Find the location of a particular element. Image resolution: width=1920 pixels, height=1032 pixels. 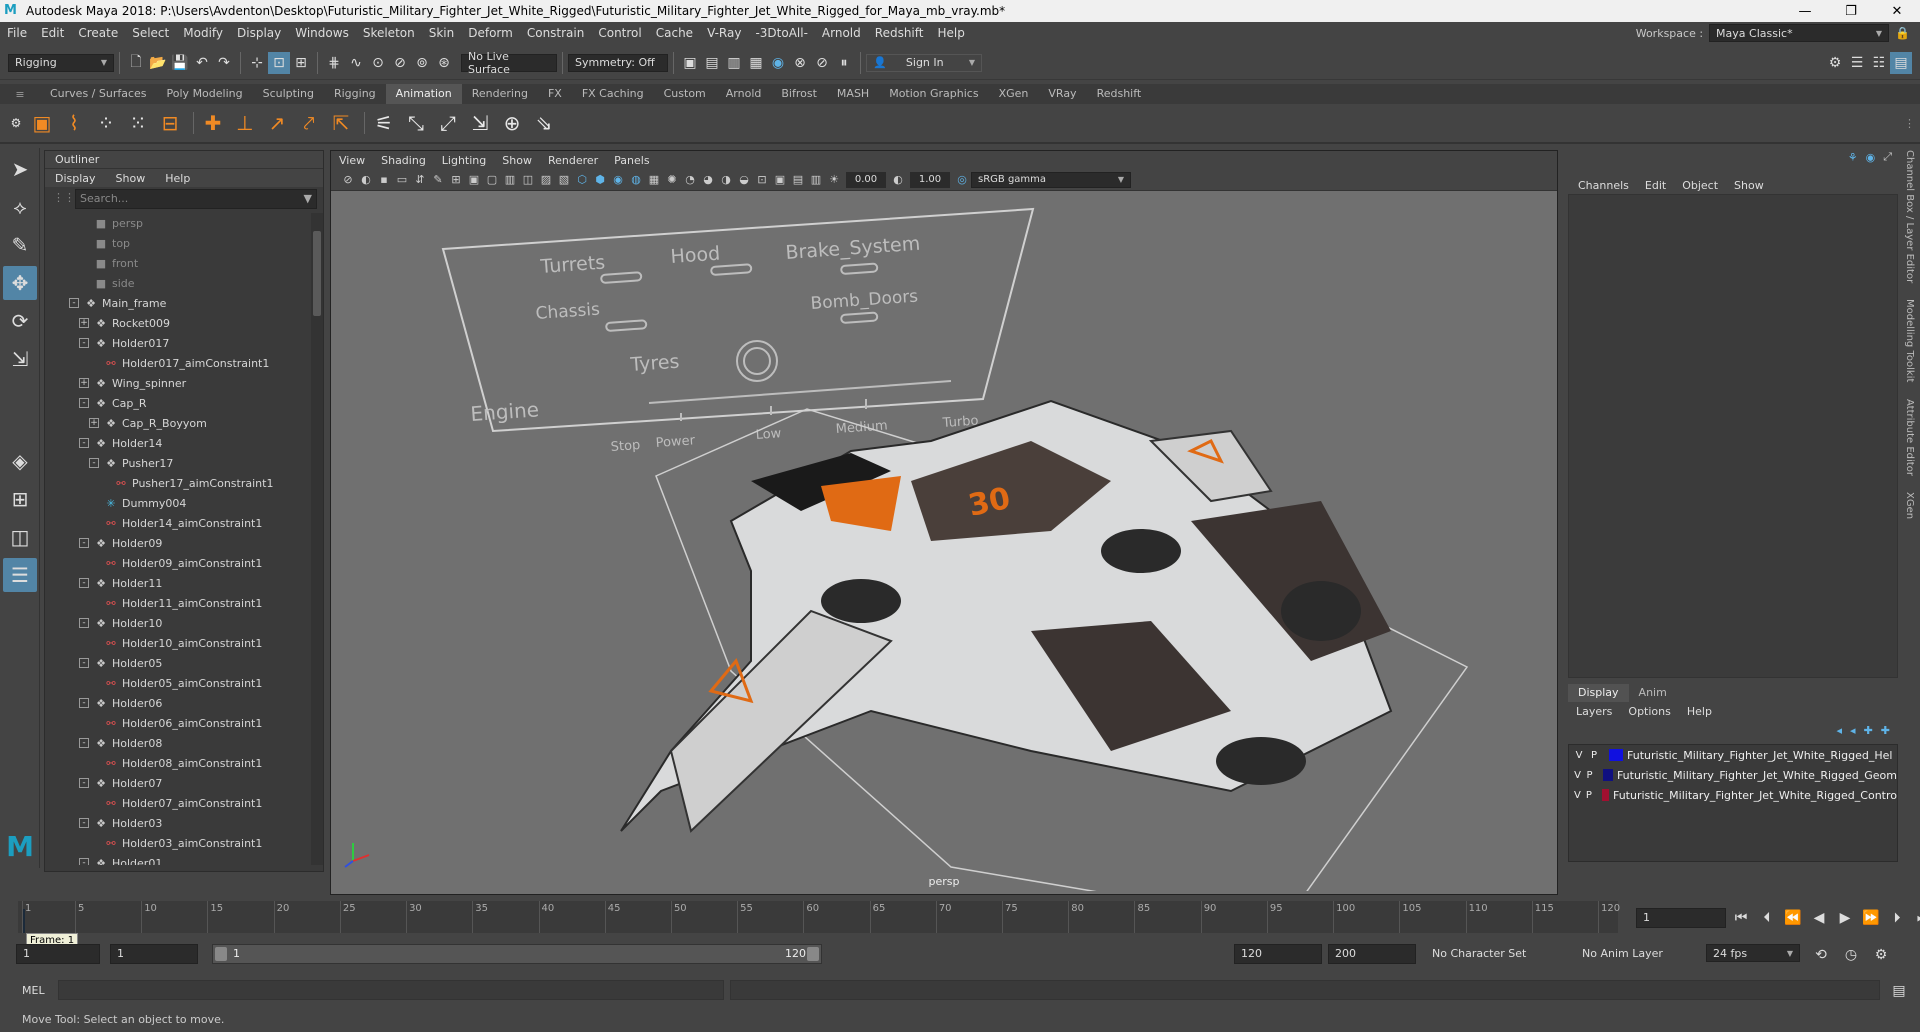

outliner-item: ■ front is located at coordinates (176, 263).